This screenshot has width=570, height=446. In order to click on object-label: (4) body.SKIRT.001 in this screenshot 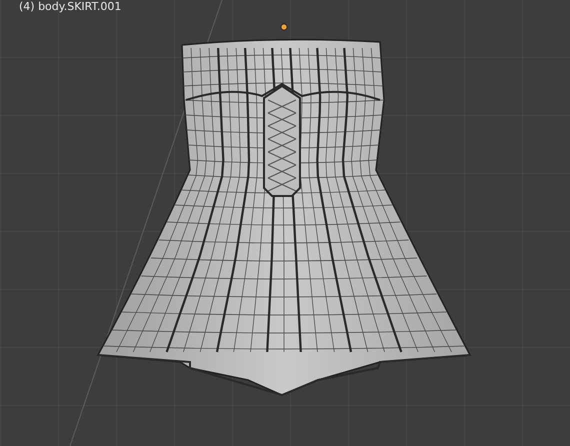, I will do `click(70, 7)`.